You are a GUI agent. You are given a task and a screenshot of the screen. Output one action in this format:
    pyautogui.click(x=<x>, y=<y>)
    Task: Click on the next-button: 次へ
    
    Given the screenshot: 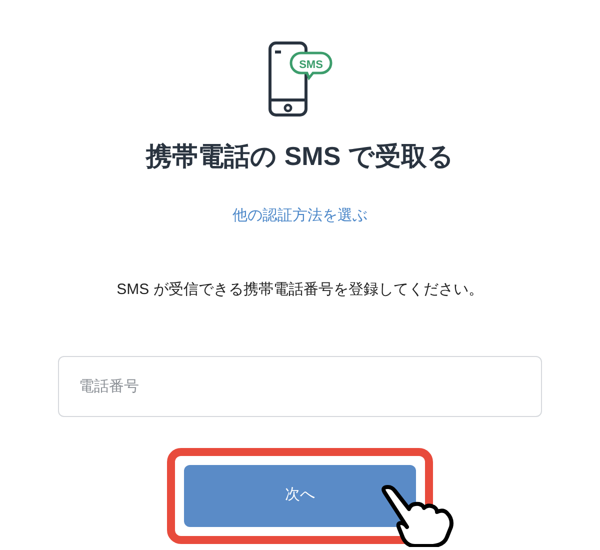 What is the action you would take?
    pyautogui.click(x=300, y=495)
    